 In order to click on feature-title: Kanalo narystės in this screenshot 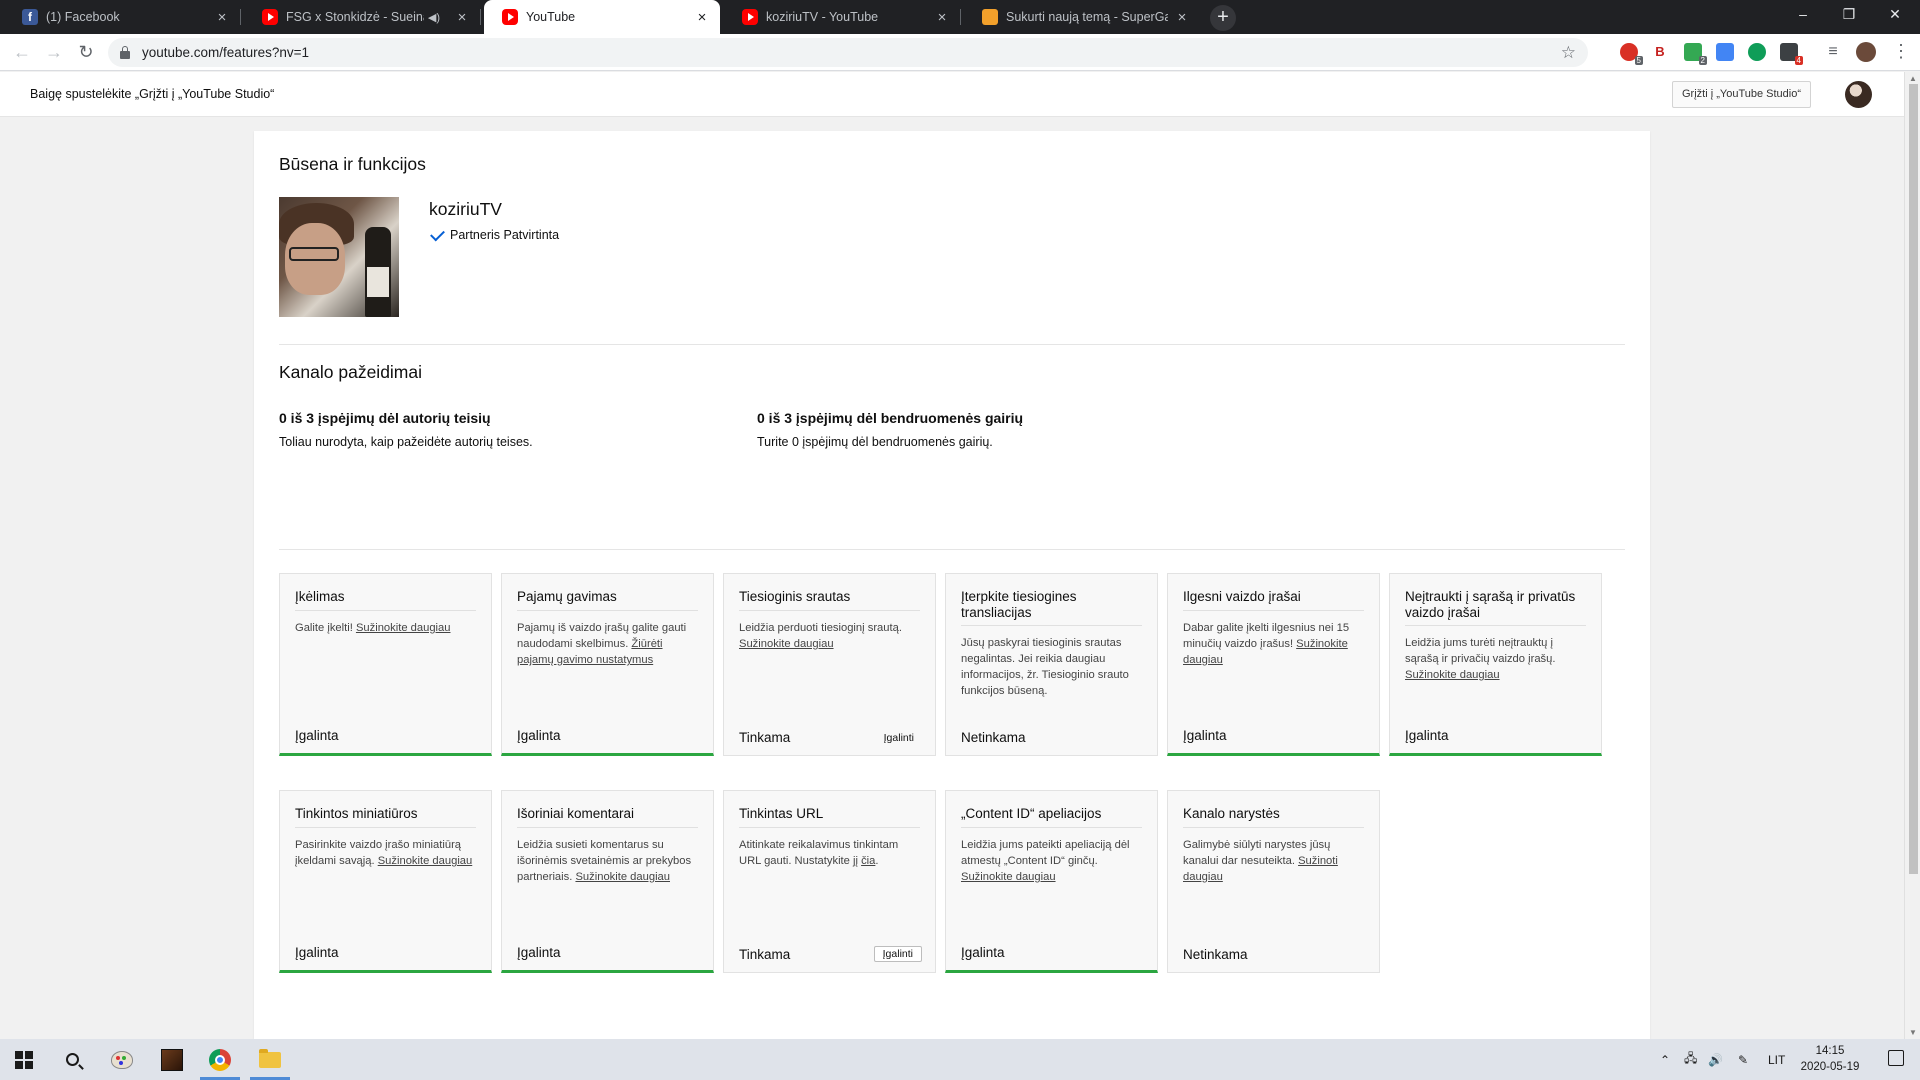, I will do `click(1231, 813)`.